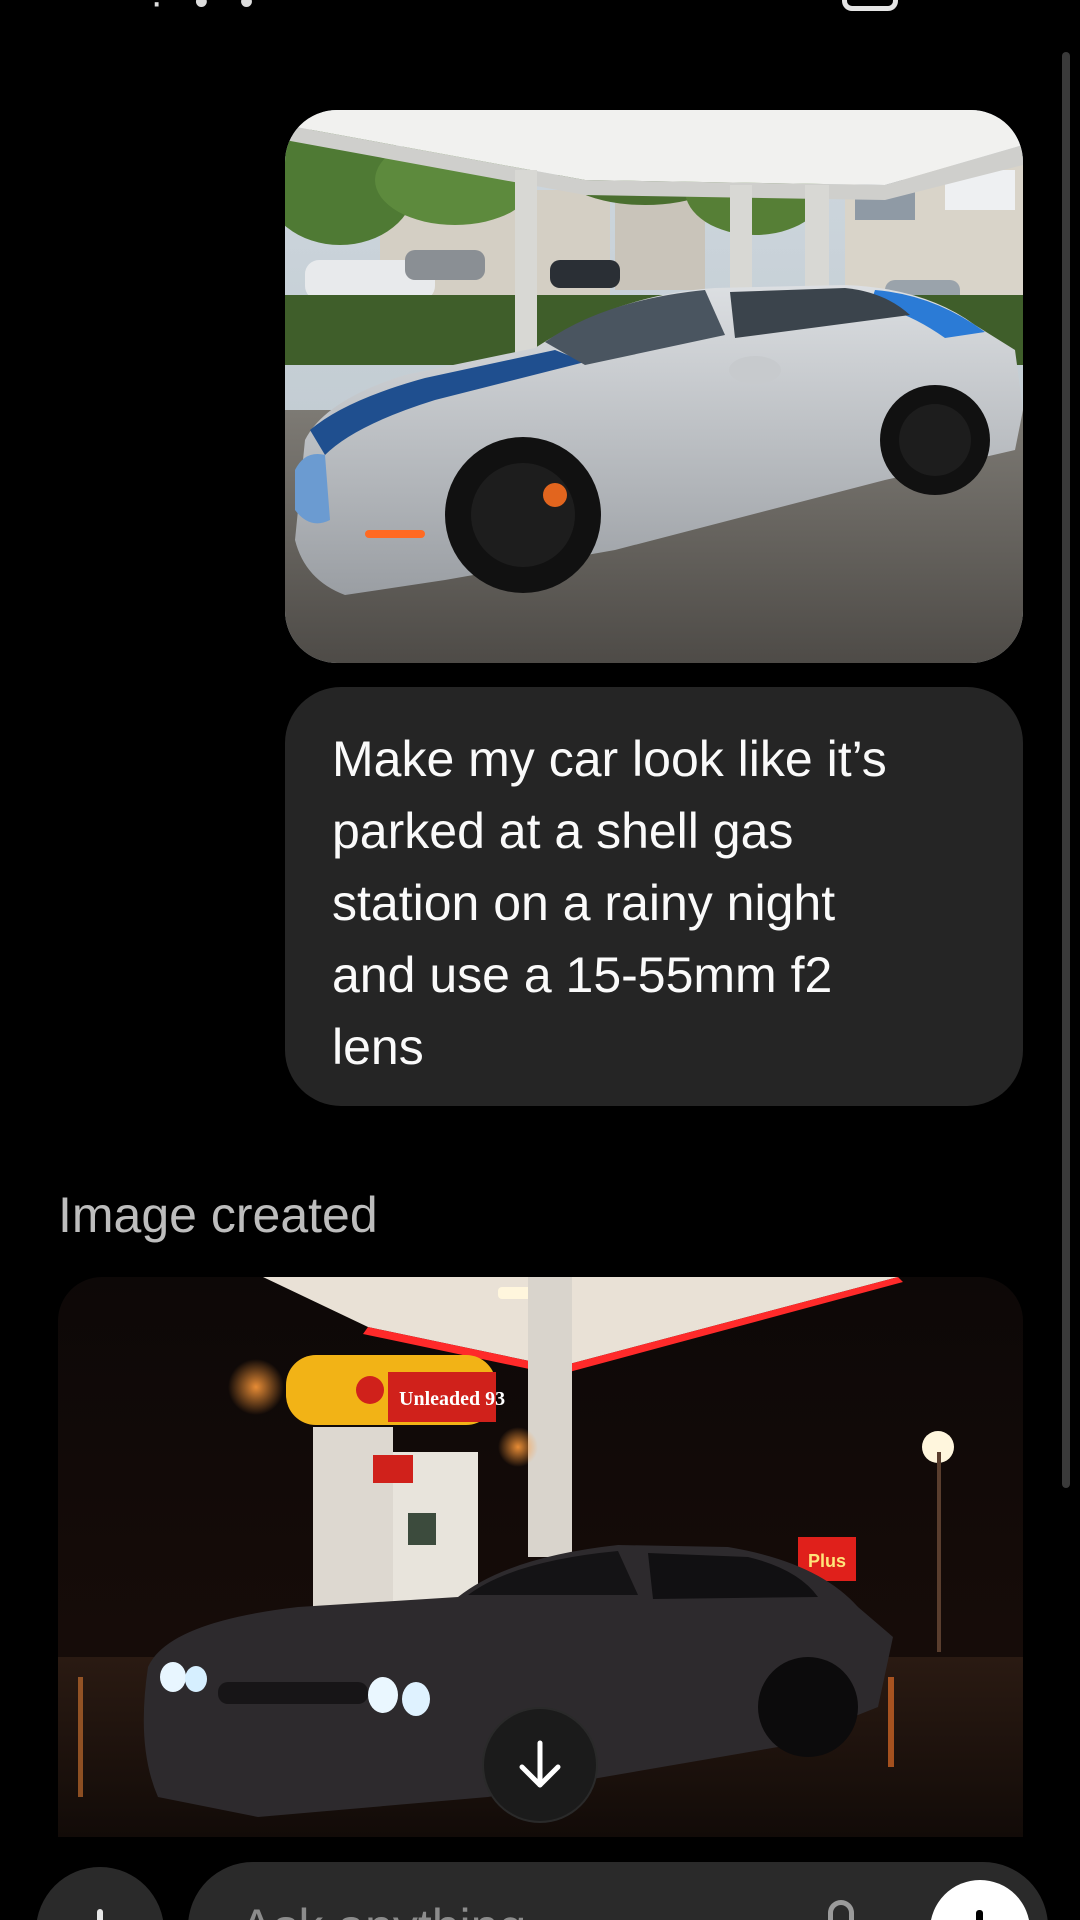 The width and height of the screenshot is (1080, 1920). Describe the element at coordinates (980, 1900) in the screenshot. I see `voice-mode-button` at that location.